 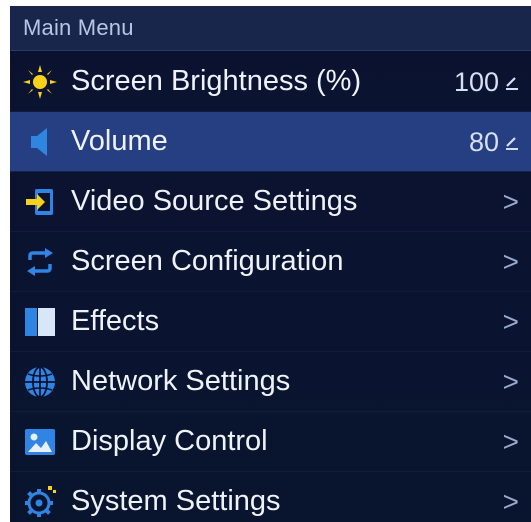 What do you see at coordinates (483, 141) in the screenshot?
I see `volume-value: 80` at bounding box center [483, 141].